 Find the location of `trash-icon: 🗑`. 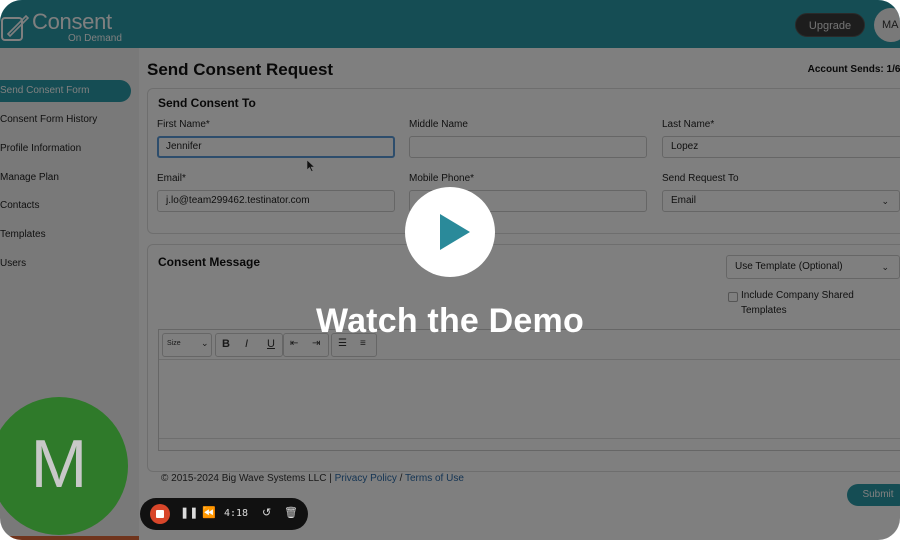

trash-icon: 🗑 is located at coordinates (291, 512).